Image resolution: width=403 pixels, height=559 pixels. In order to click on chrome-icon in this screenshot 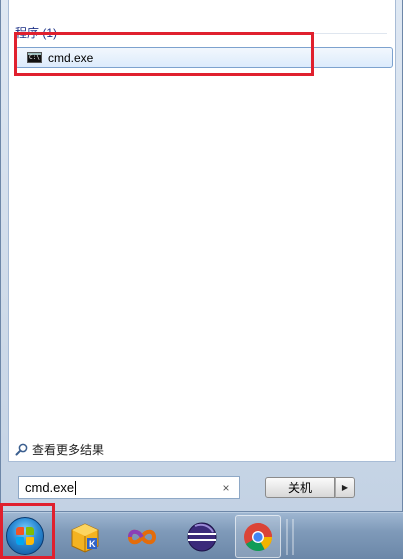, I will do `click(258, 537)`.